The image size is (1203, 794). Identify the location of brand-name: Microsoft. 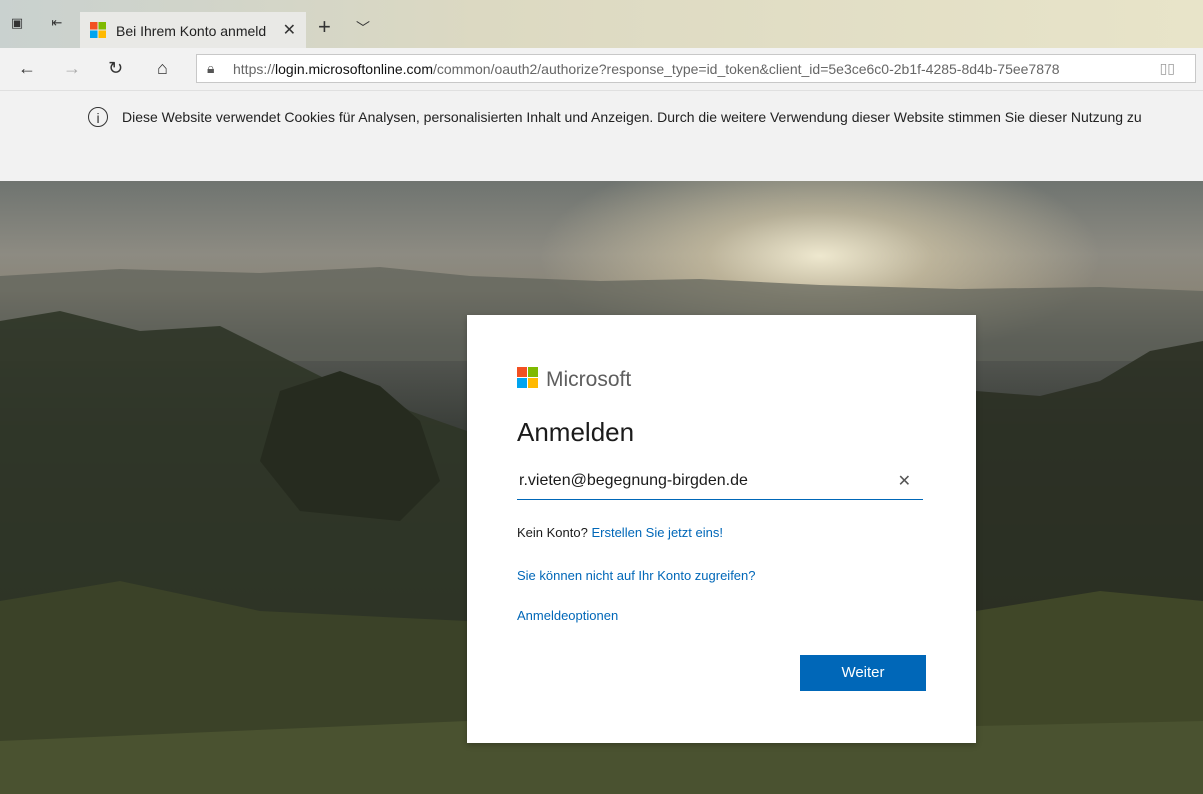
(589, 379).